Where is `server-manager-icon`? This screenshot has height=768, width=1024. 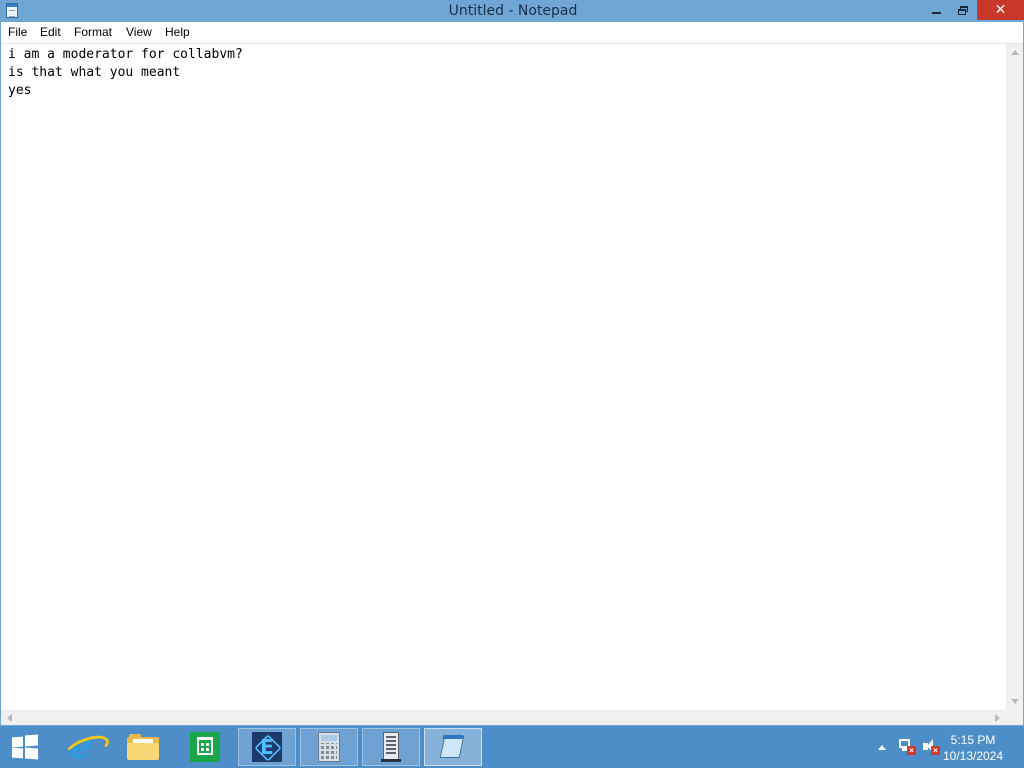
server-manager-icon is located at coordinates (391, 747).